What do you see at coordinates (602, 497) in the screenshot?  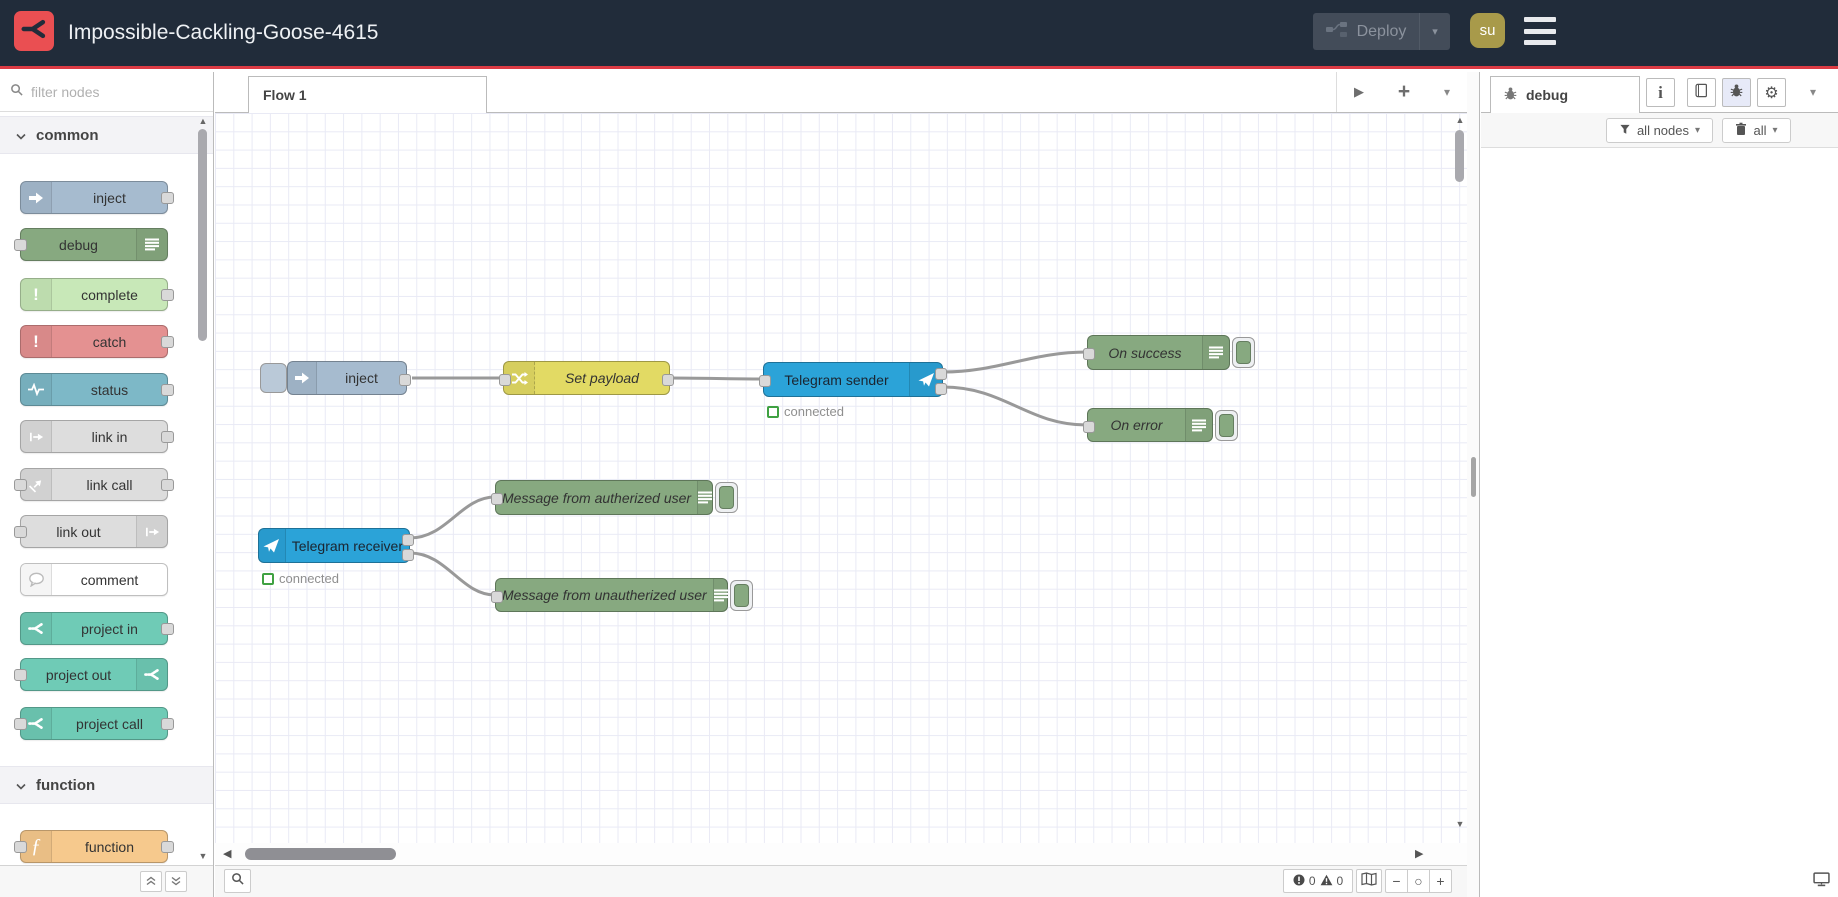 I see `node-msg-authorized: Message from autherized user` at bounding box center [602, 497].